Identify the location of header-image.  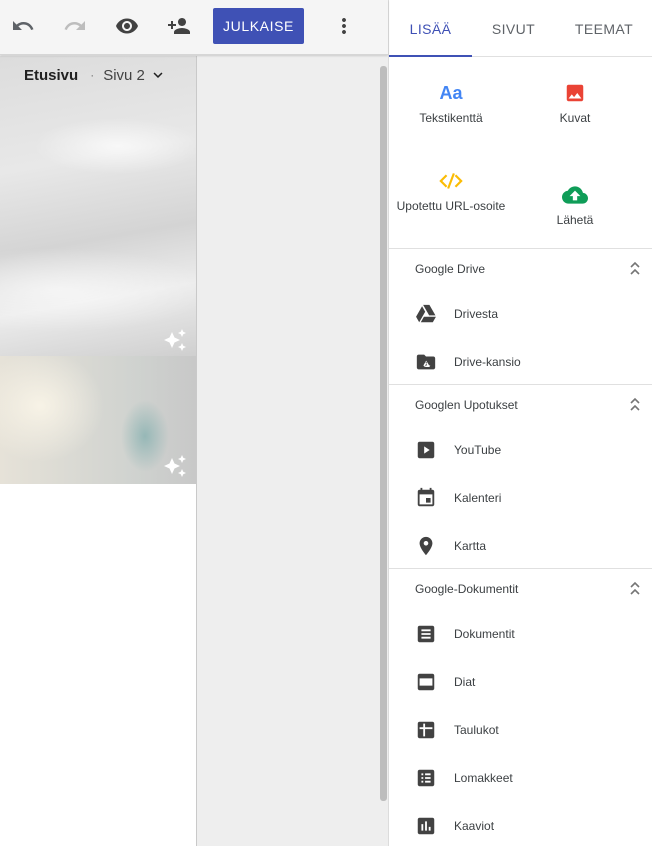
(98, 206).